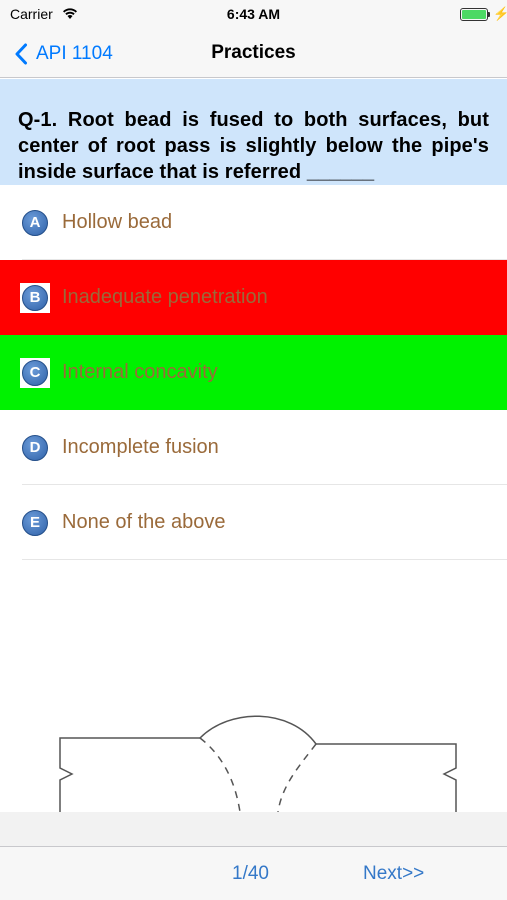  Describe the element at coordinates (253, 54) in the screenshot. I see `navigation-bar: API 1104 Practices` at that location.